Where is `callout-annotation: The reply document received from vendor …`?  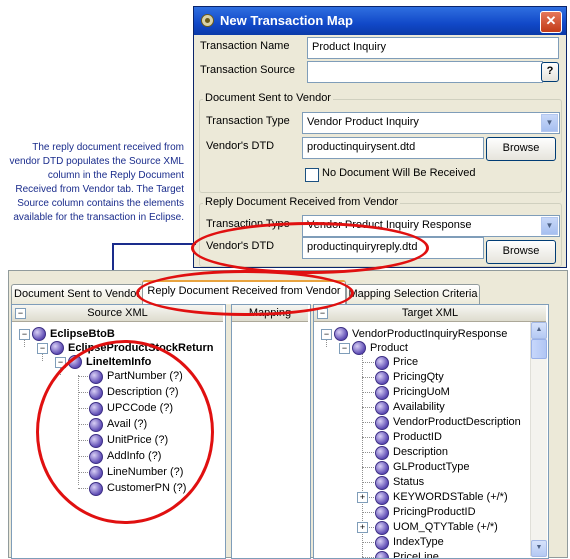
callout-annotation: The reply document received from vendor … is located at coordinates (96, 182).